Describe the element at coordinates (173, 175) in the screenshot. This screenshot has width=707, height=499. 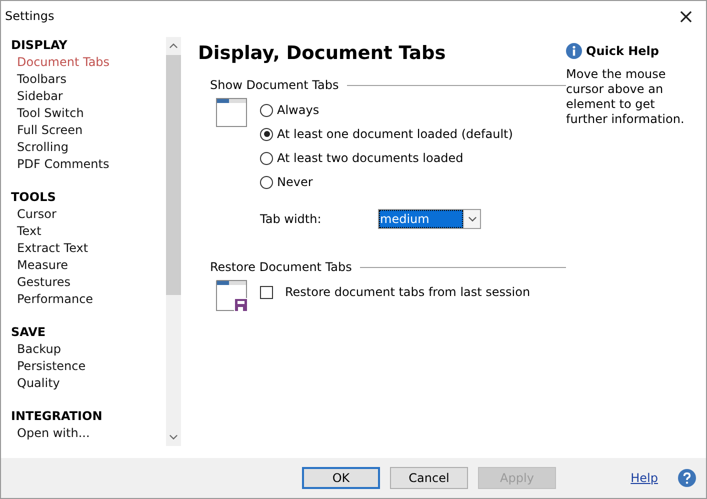
I see `scrollbar-thumb` at that location.